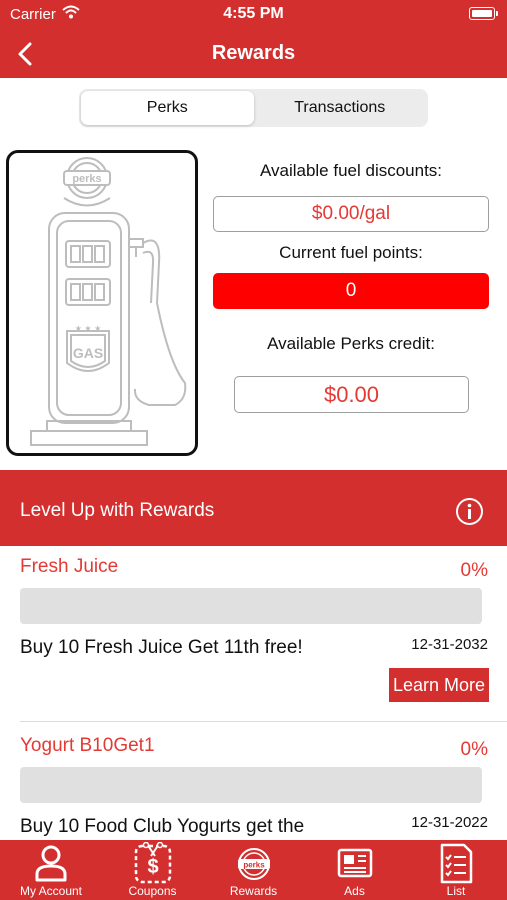 The width and height of the screenshot is (507, 900). What do you see at coordinates (351, 214) in the screenshot?
I see `fuel-discount-value: $0.00/gal` at bounding box center [351, 214].